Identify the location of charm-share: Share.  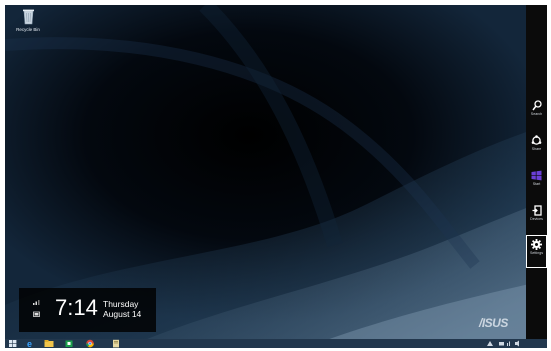
(536, 147).